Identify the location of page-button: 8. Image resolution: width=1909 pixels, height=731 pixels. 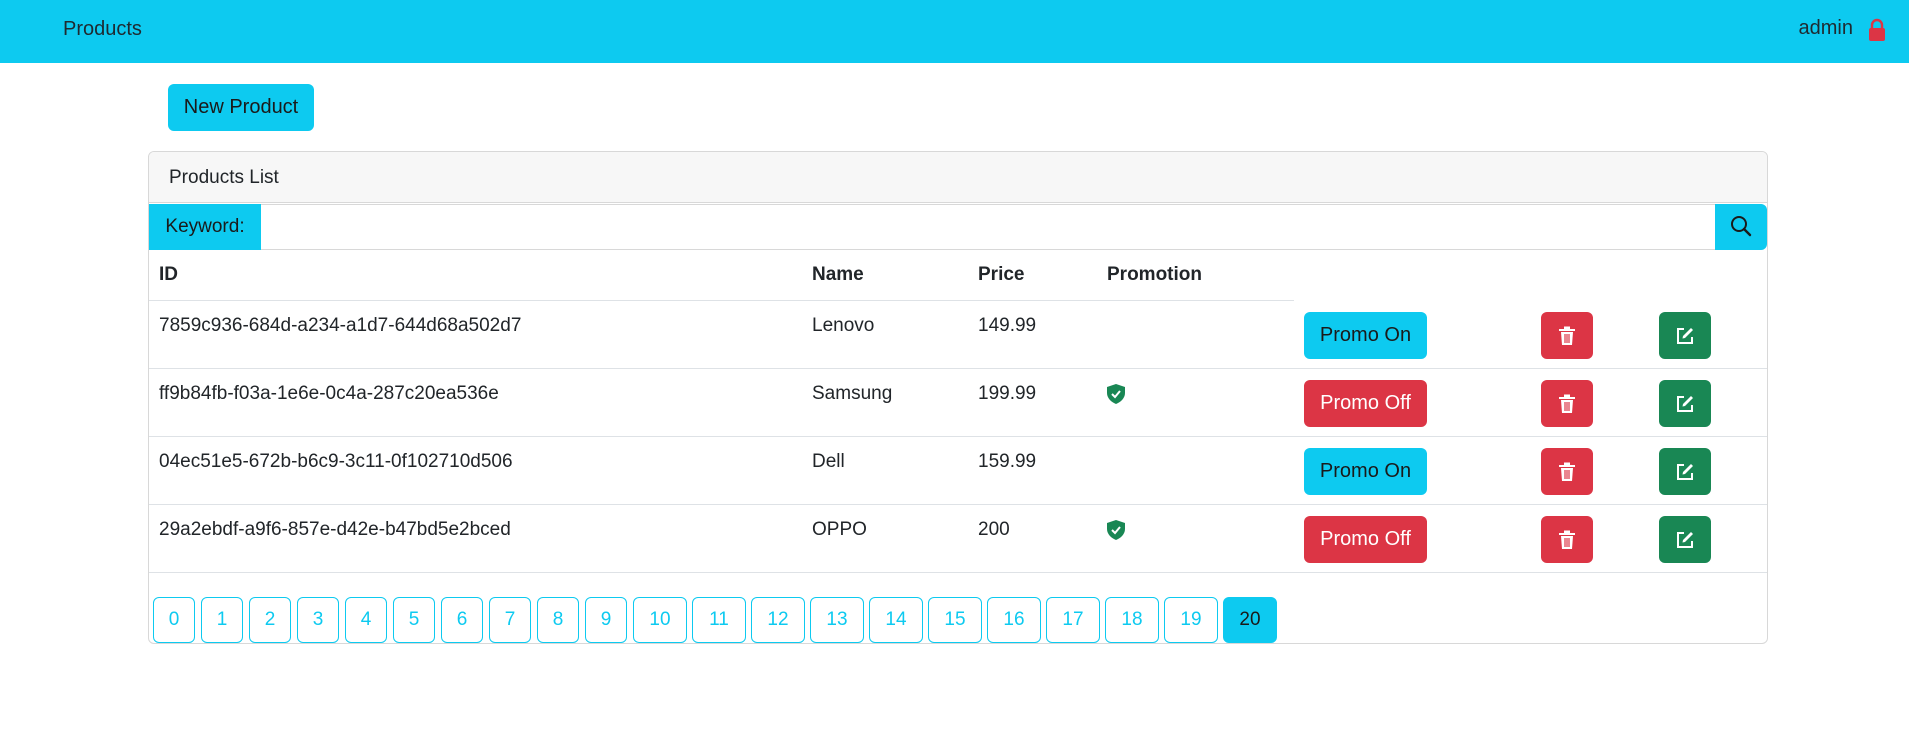
(558, 620).